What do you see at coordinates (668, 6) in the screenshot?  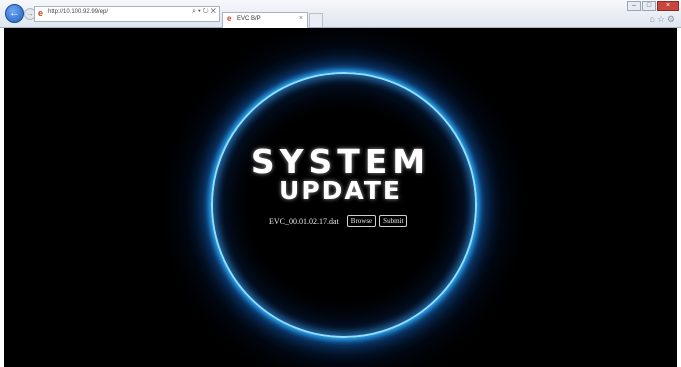 I see `close-icon: ×` at bounding box center [668, 6].